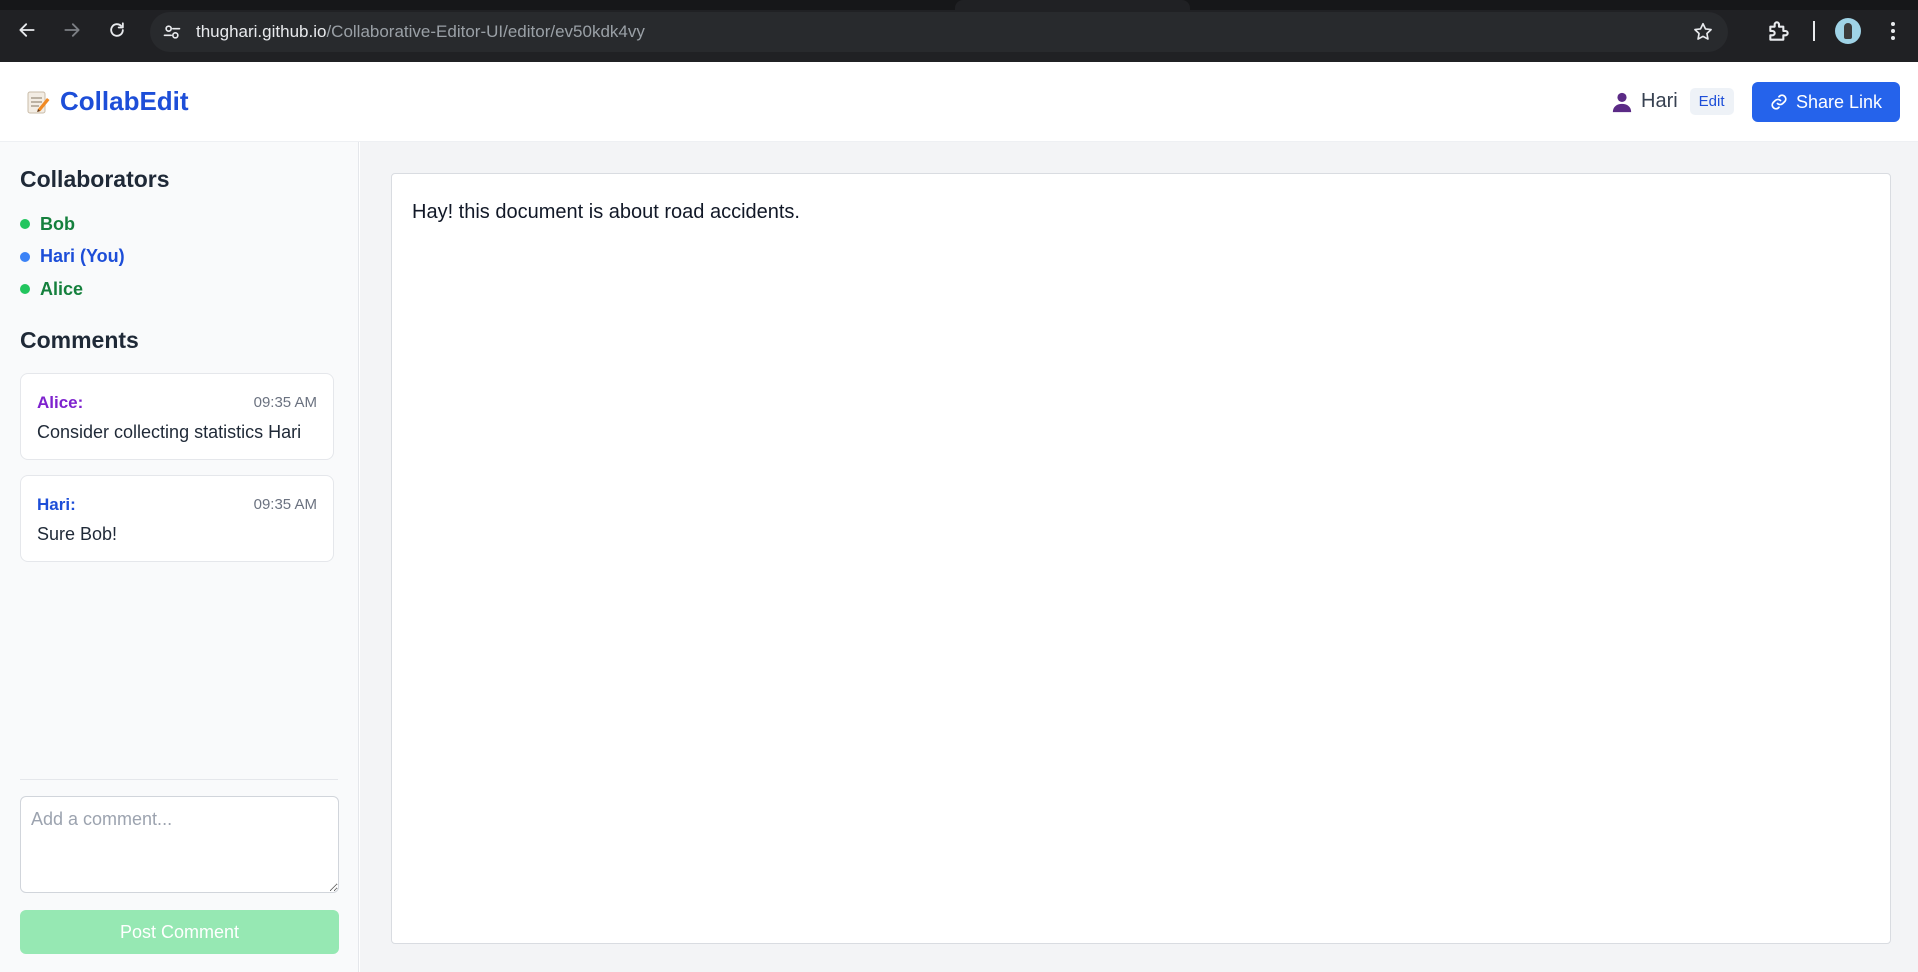 This screenshot has width=1918, height=972. Describe the element at coordinates (177, 518) in the screenshot. I see `comment-card: Hari: 09:35 AM Sure Bob!` at that location.